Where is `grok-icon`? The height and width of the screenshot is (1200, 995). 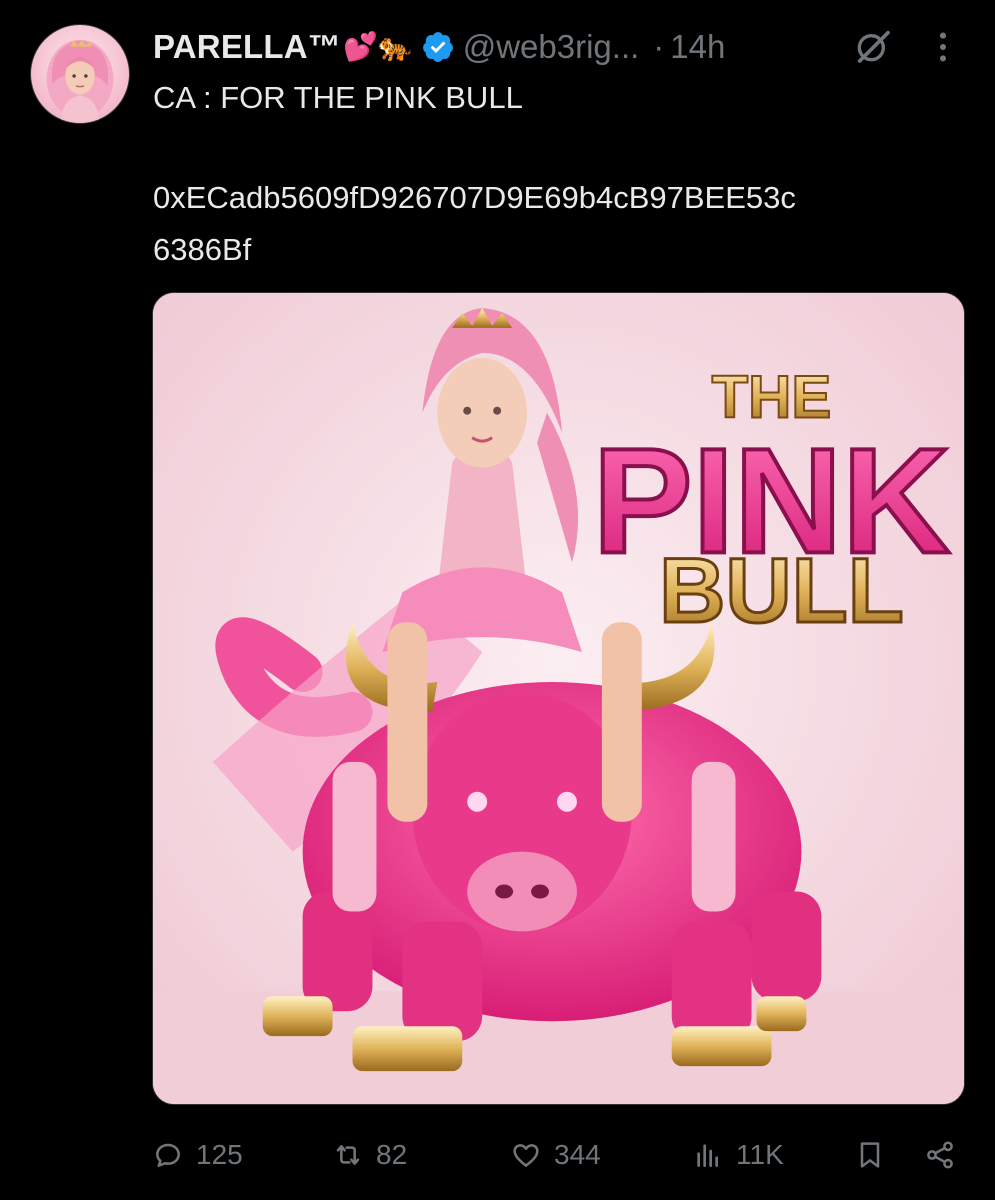 grok-icon is located at coordinates (873, 46).